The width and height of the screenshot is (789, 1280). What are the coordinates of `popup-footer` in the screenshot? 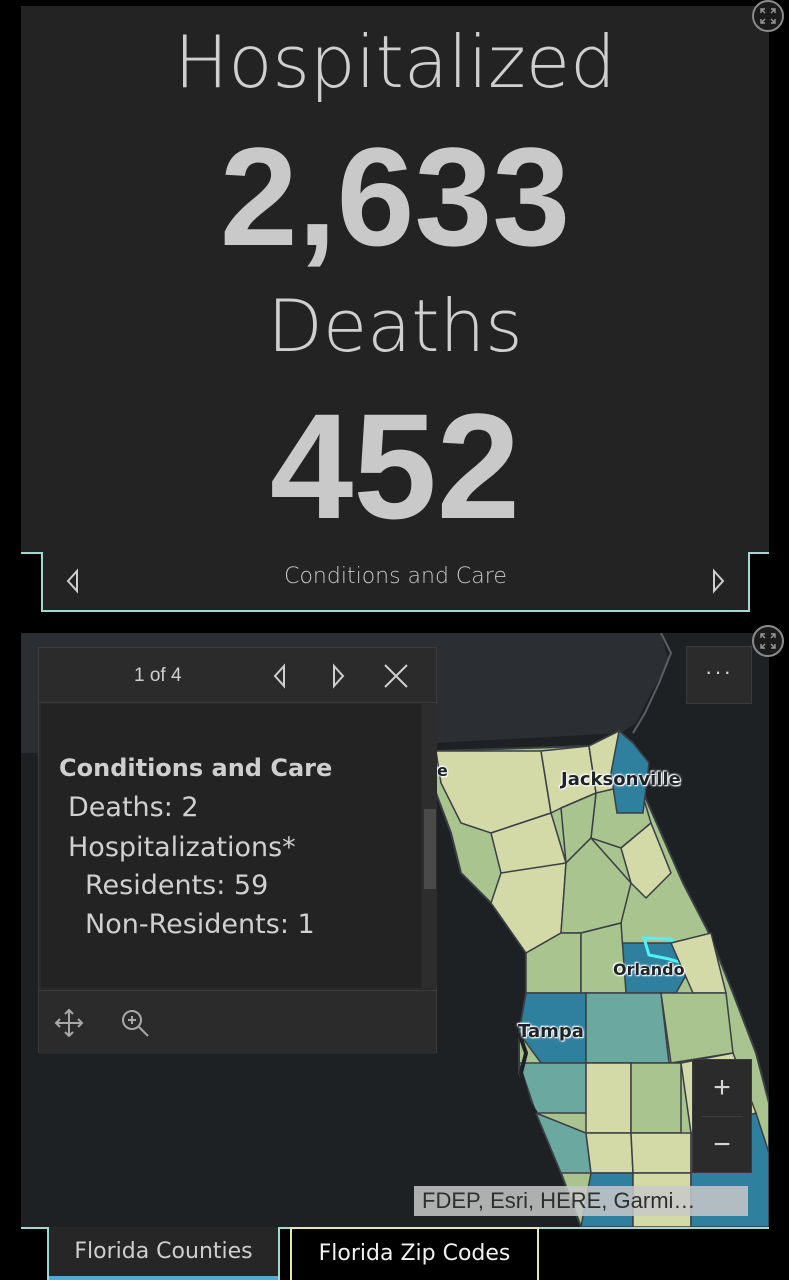 It's located at (237, 1022).